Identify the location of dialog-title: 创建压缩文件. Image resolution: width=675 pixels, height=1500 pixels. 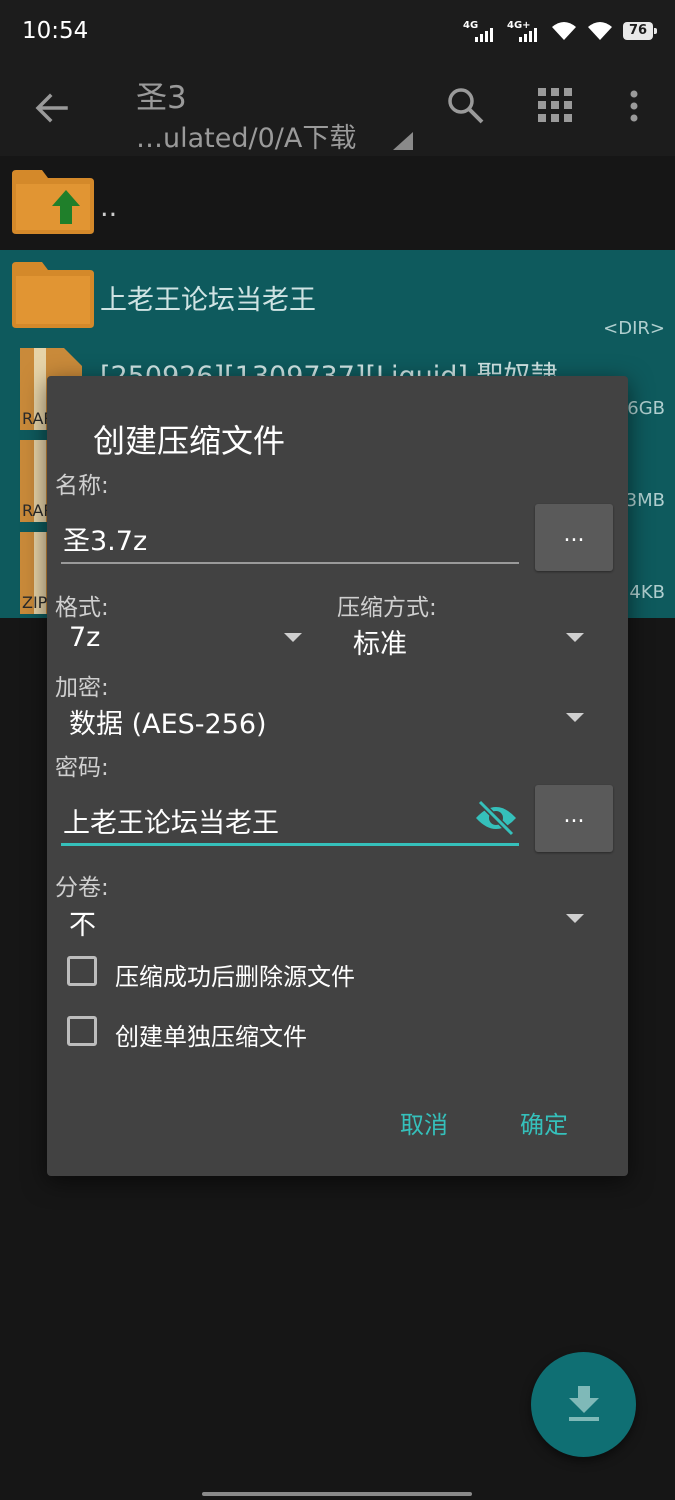
(189, 441).